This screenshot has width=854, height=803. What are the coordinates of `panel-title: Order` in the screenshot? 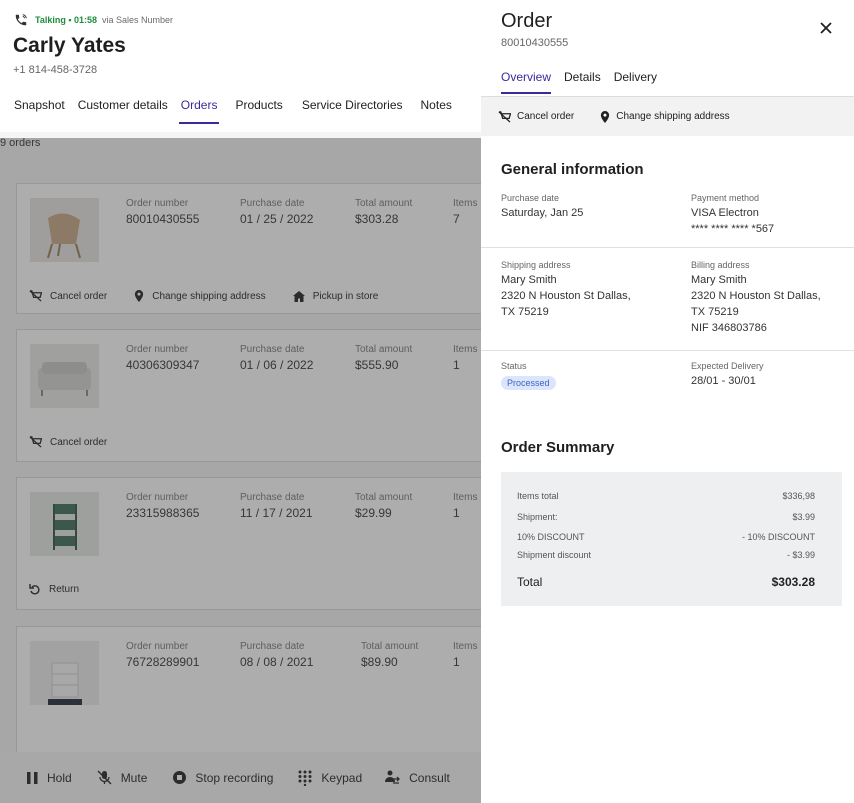 It's located at (527, 21).